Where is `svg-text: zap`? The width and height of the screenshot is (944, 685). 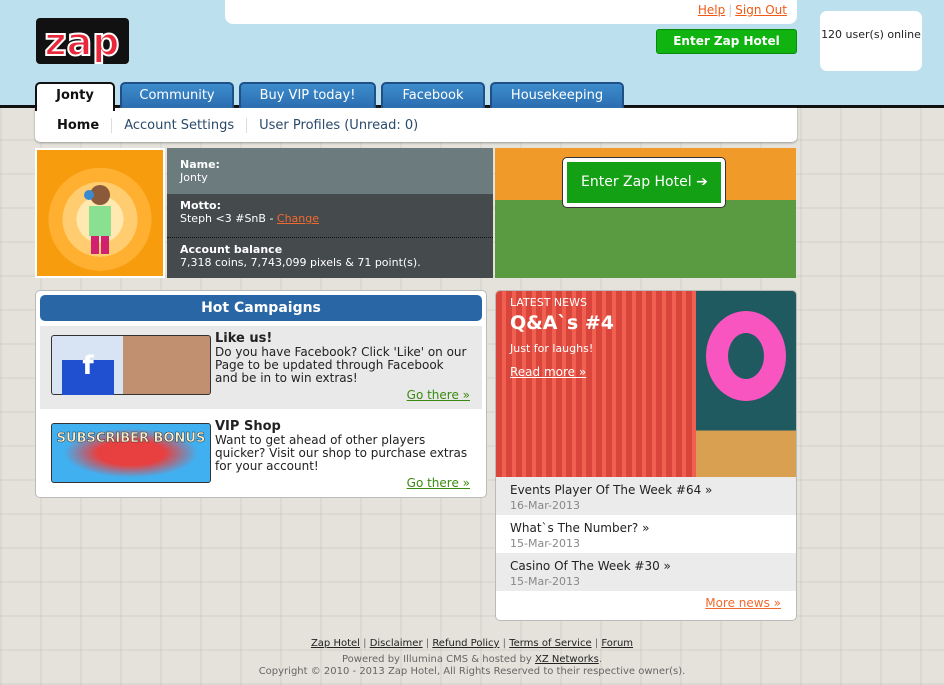 svg-text: zap is located at coordinates (82, 42).